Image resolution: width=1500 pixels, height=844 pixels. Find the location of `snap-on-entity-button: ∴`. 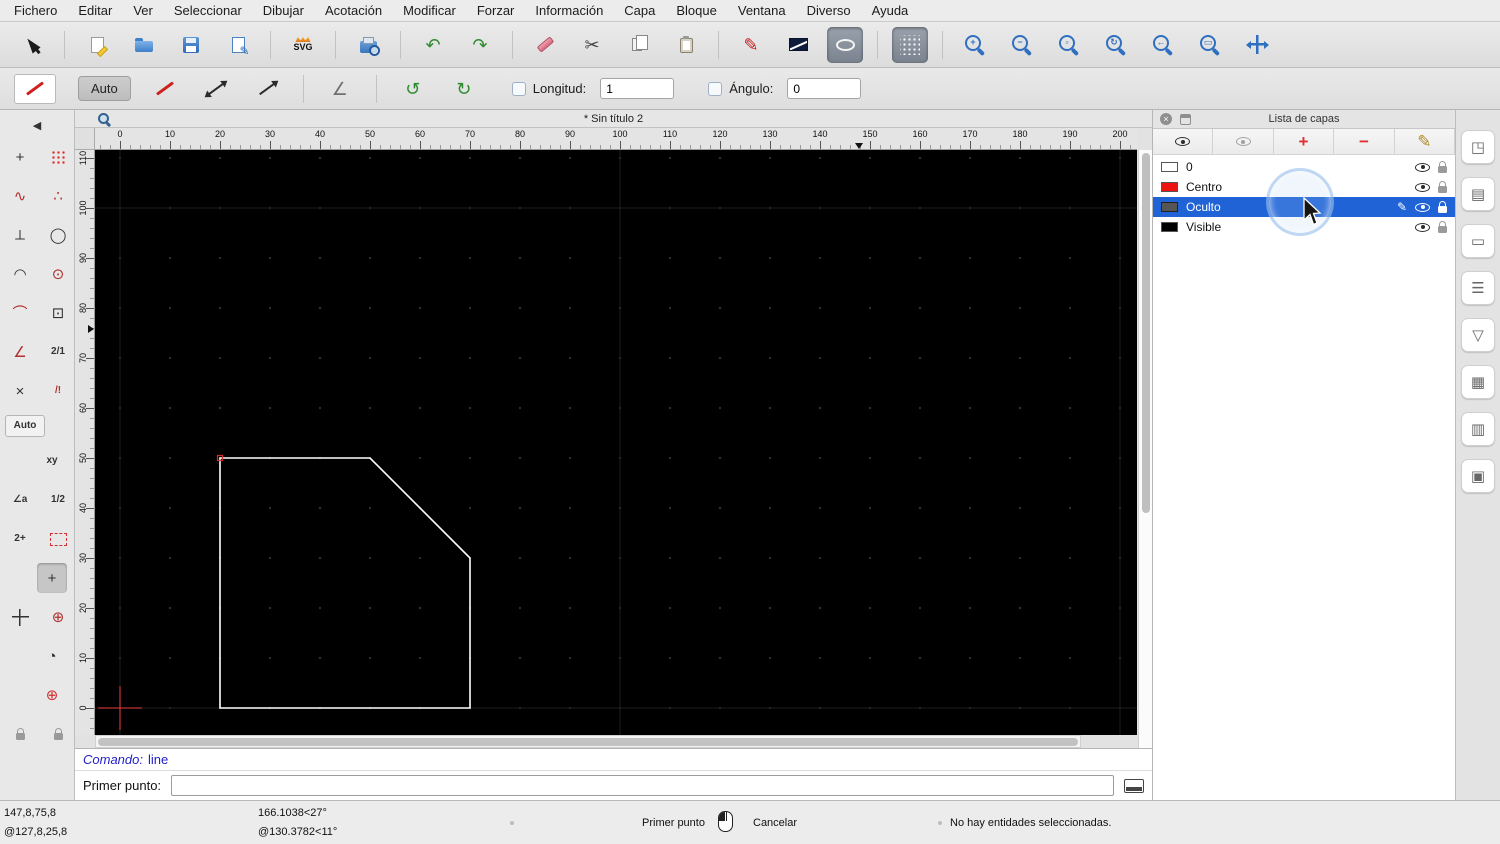

snap-on-entity-button: ∴ is located at coordinates (58, 196).